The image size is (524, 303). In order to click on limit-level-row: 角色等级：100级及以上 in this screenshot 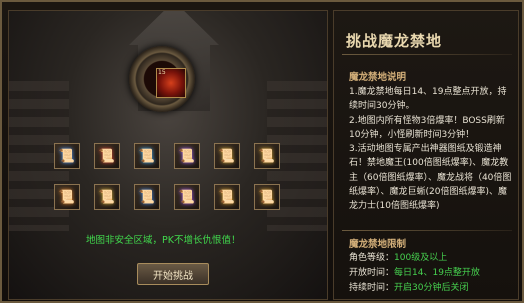, I will do `click(398, 256)`.